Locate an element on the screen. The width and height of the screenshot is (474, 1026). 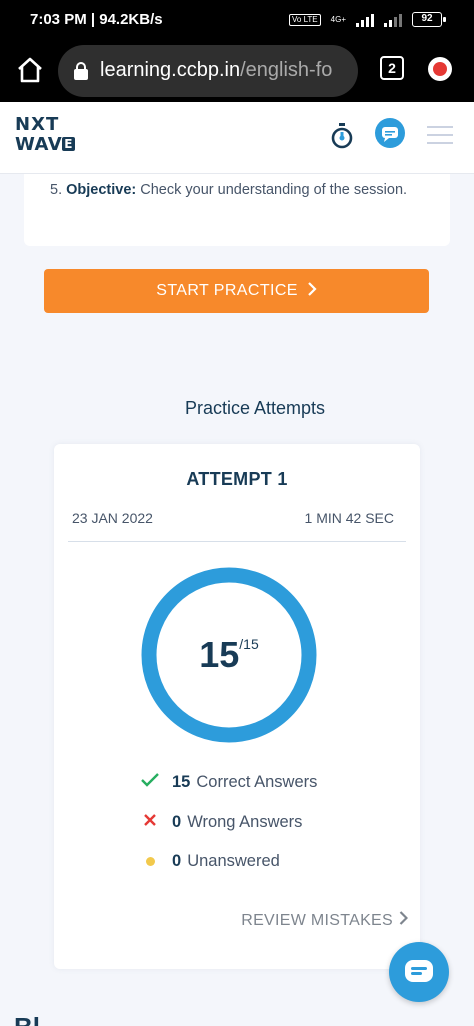
wrong-answers-stat: 0 Wrong Answers is located at coordinates (221, 822).